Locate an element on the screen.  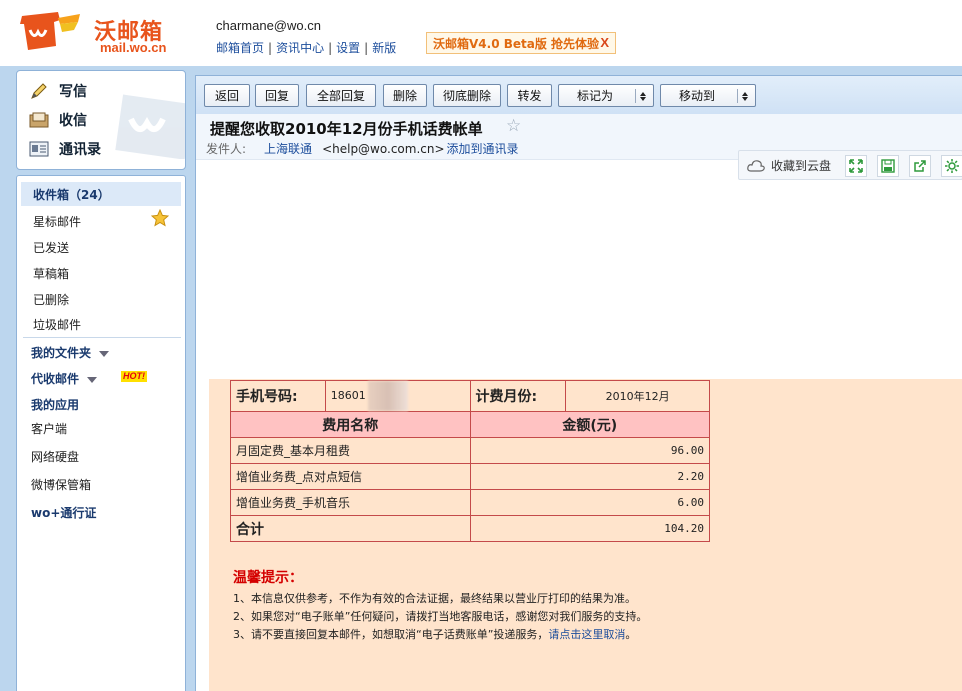
sender-row: 发件人: 上海联通 <help@wo.com.cn> 添加到通讯录 is located at coordinates (362, 148).